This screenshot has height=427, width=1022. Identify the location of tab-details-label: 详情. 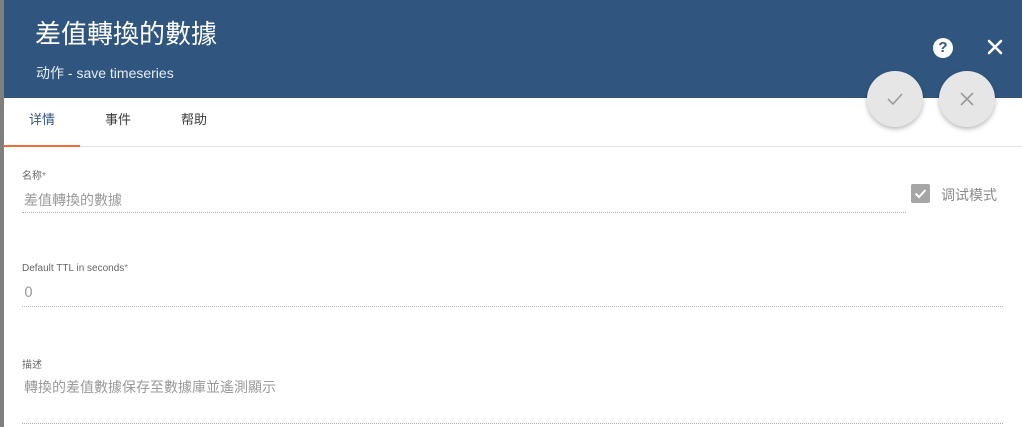
(41, 120).